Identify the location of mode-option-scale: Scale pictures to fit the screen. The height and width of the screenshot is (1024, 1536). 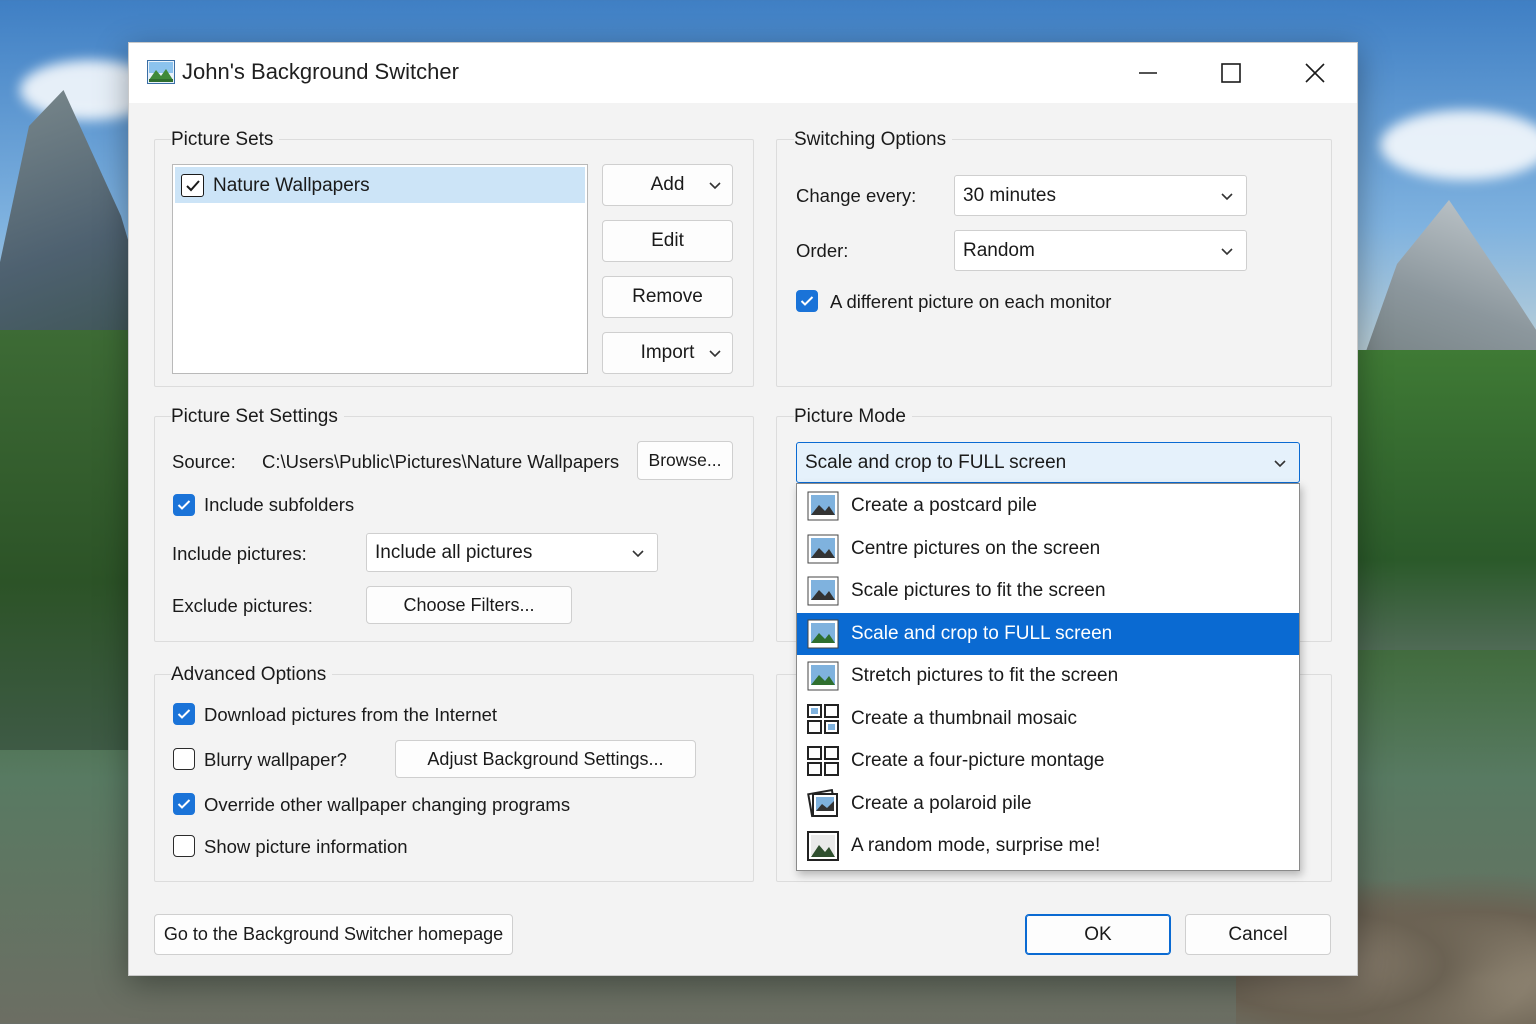
(1048, 591).